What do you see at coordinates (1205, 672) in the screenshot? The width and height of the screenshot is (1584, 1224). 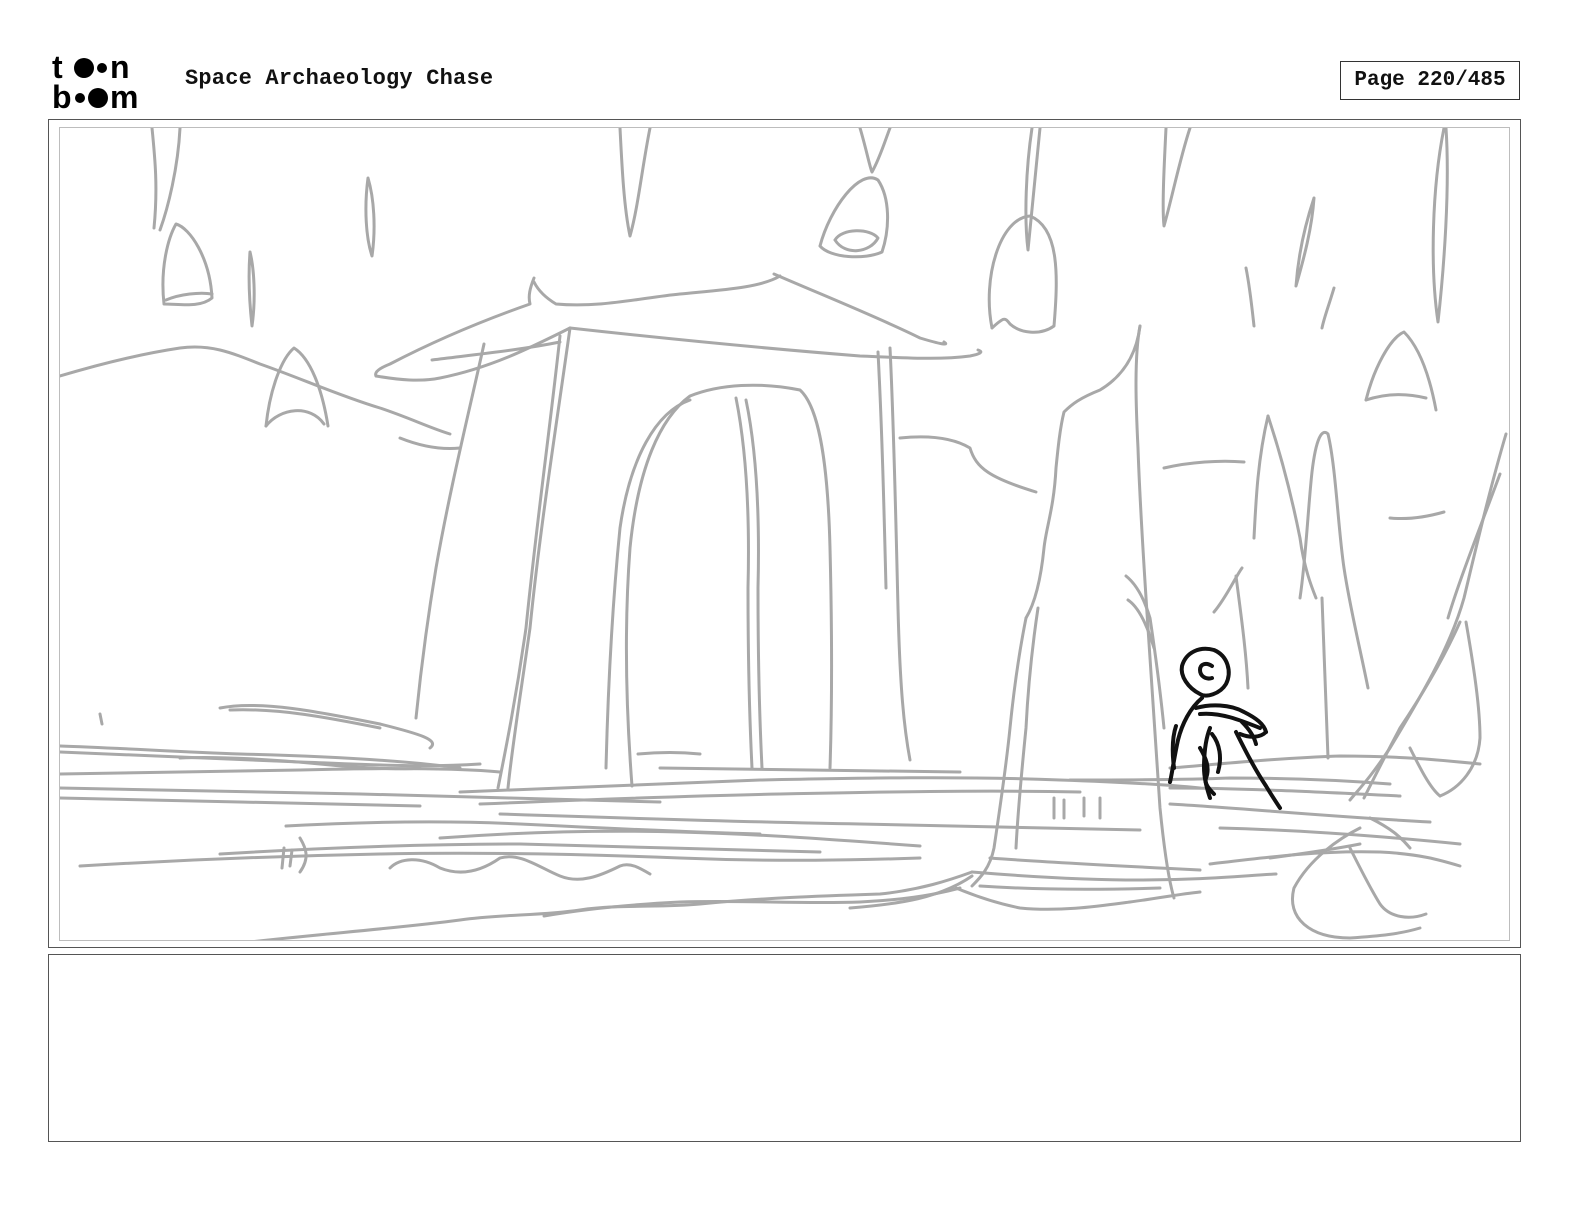 I see `character-head` at bounding box center [1205, 672].